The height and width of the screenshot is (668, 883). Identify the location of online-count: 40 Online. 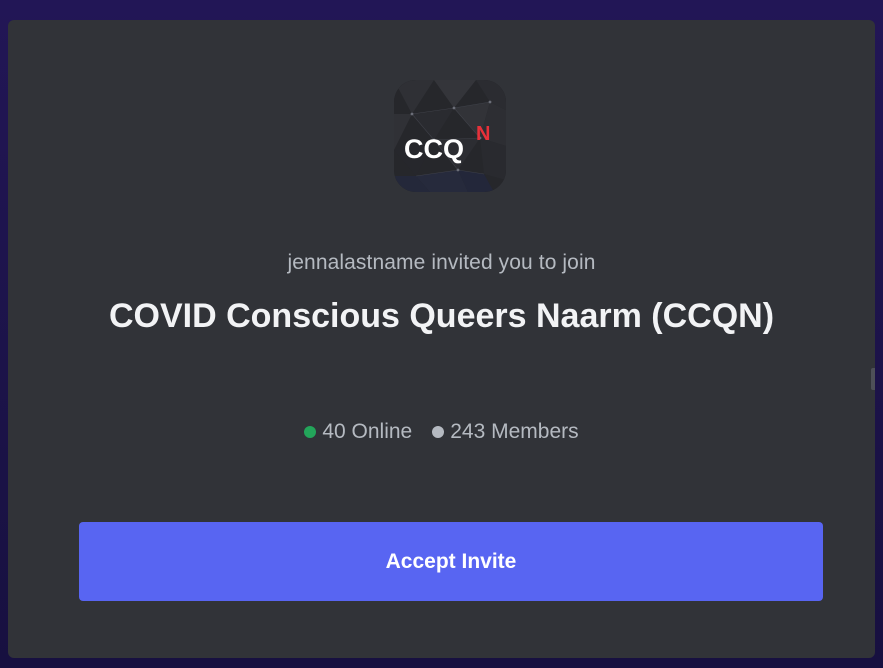
(367, 431).